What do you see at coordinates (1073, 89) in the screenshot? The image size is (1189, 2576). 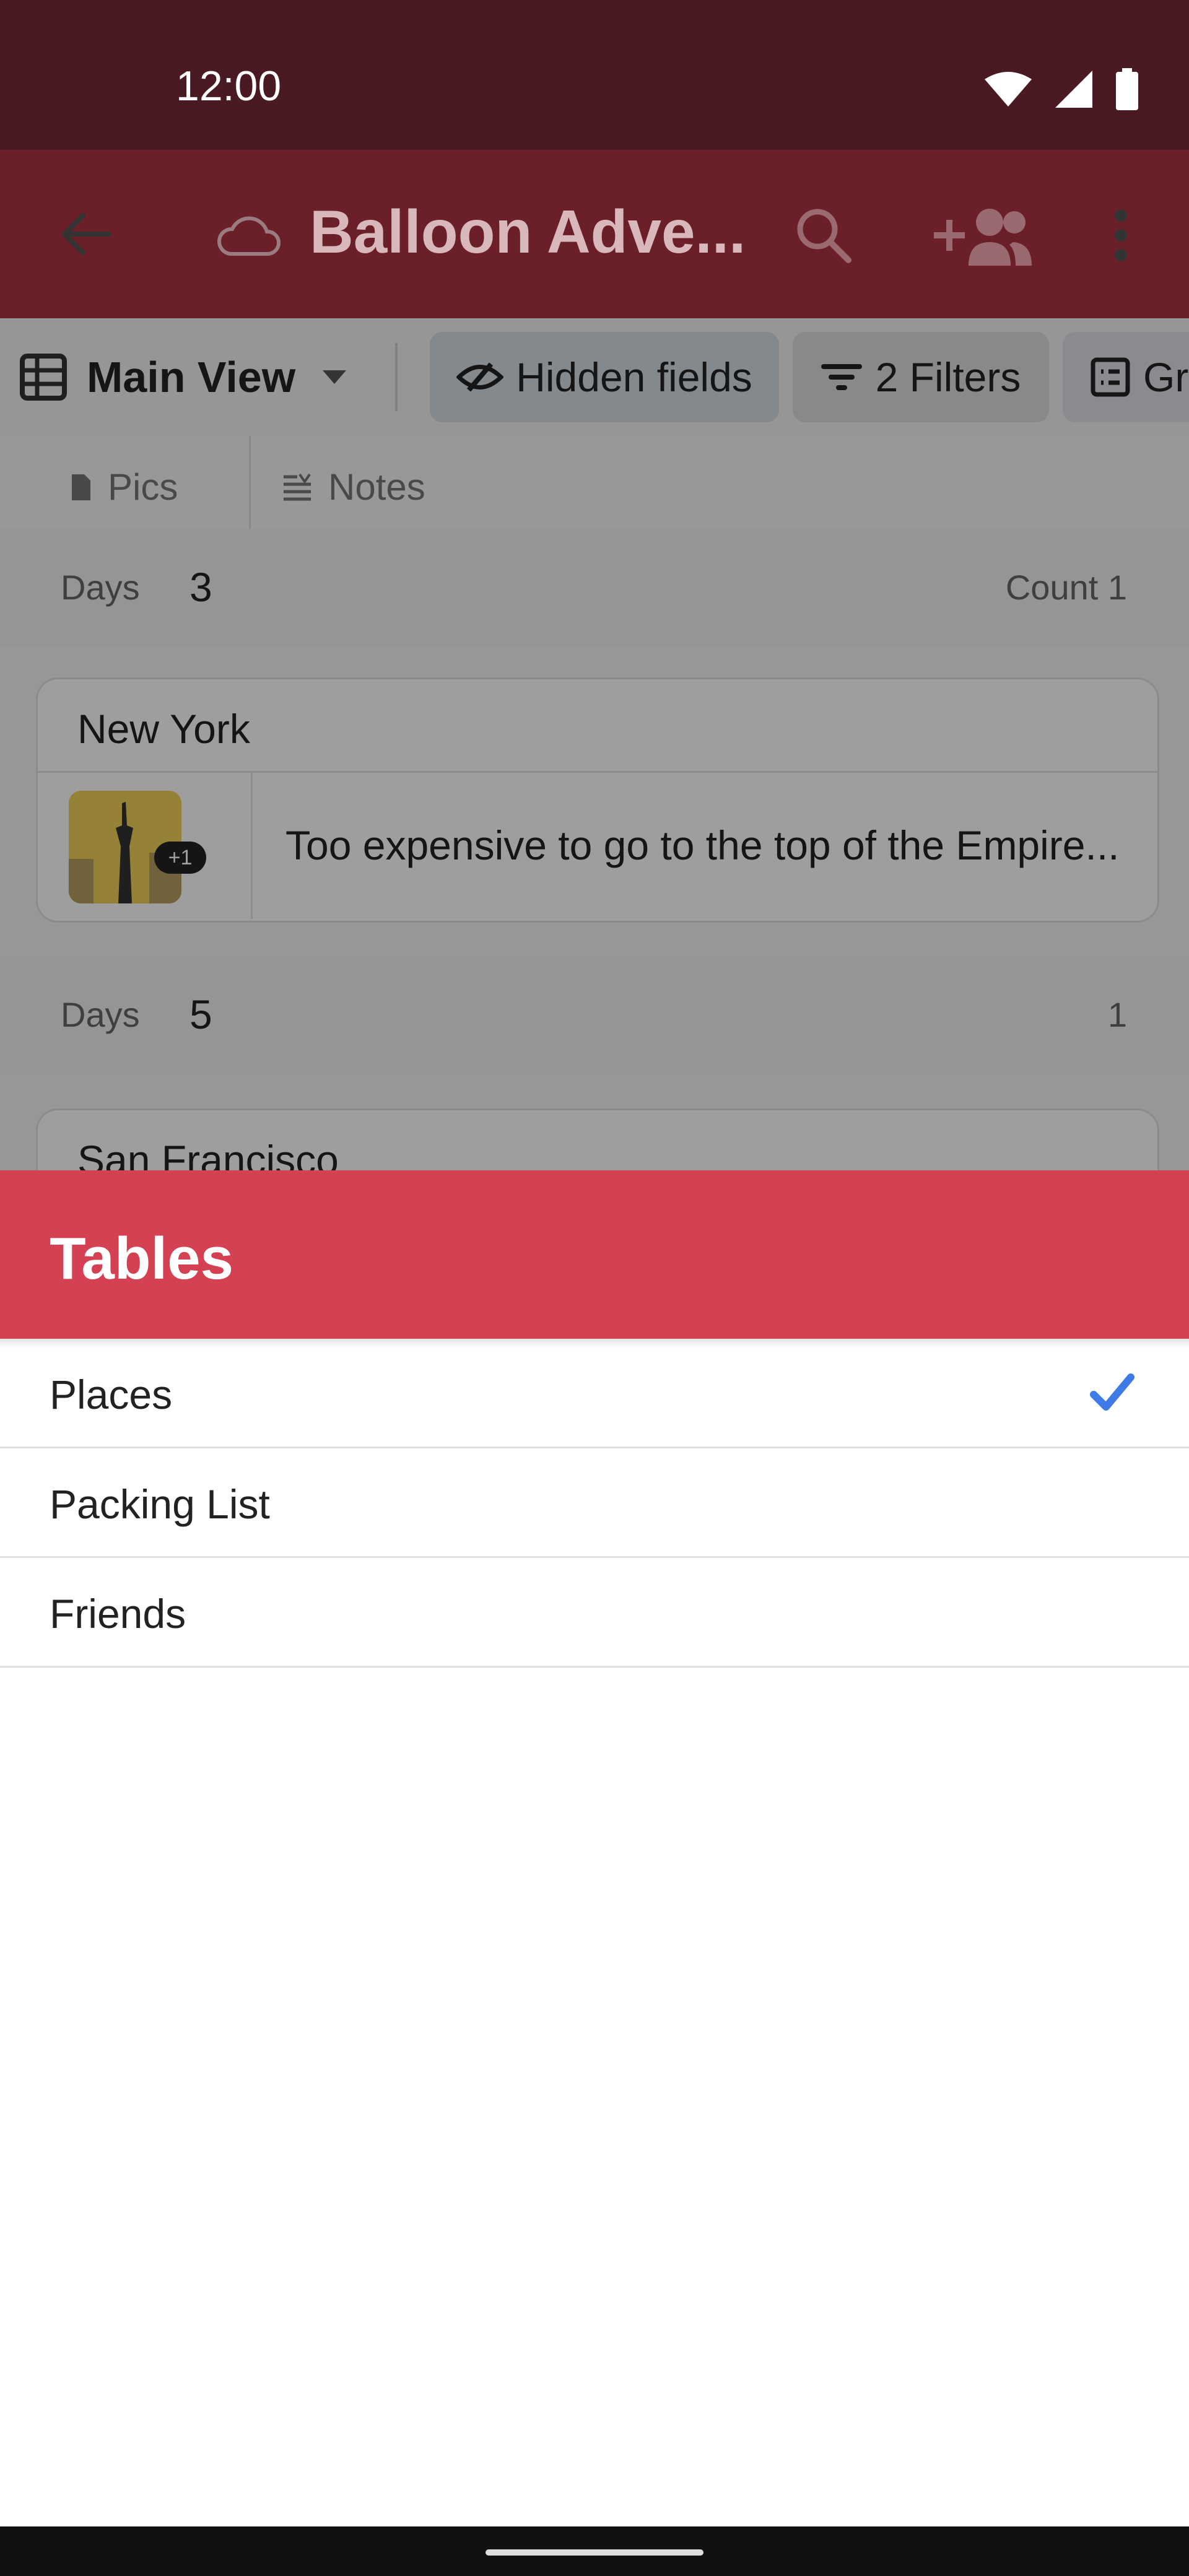 I see `signal-icon` at bounding box center [1073, 89].